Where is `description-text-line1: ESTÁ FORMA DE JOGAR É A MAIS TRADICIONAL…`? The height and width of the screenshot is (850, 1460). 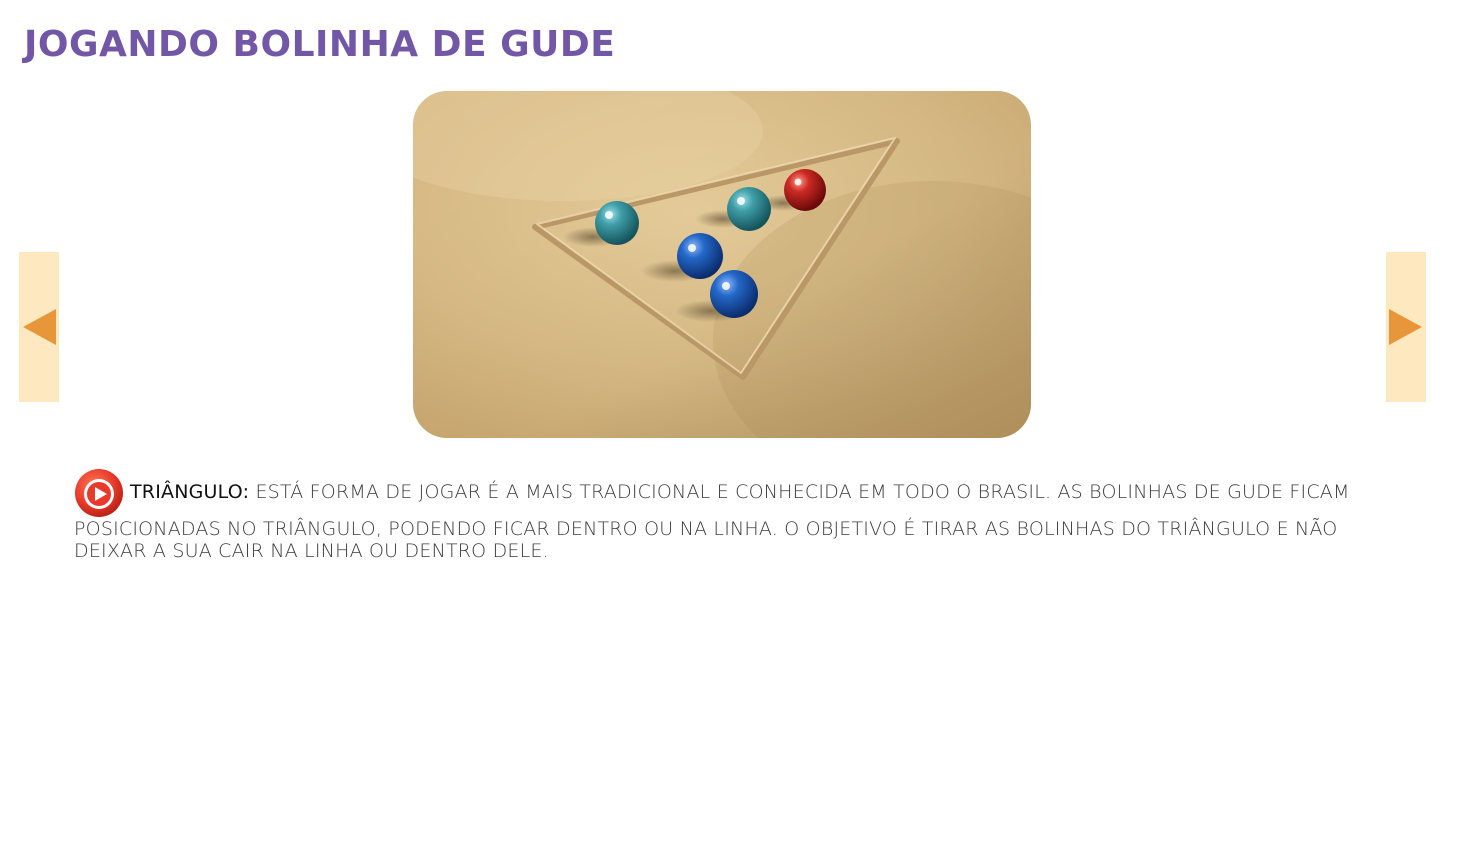
description-text-line1: ESTÁ FORMA DE JOGAR É A MAIS TRADICIONAL… is located at coordinates (799, 492).